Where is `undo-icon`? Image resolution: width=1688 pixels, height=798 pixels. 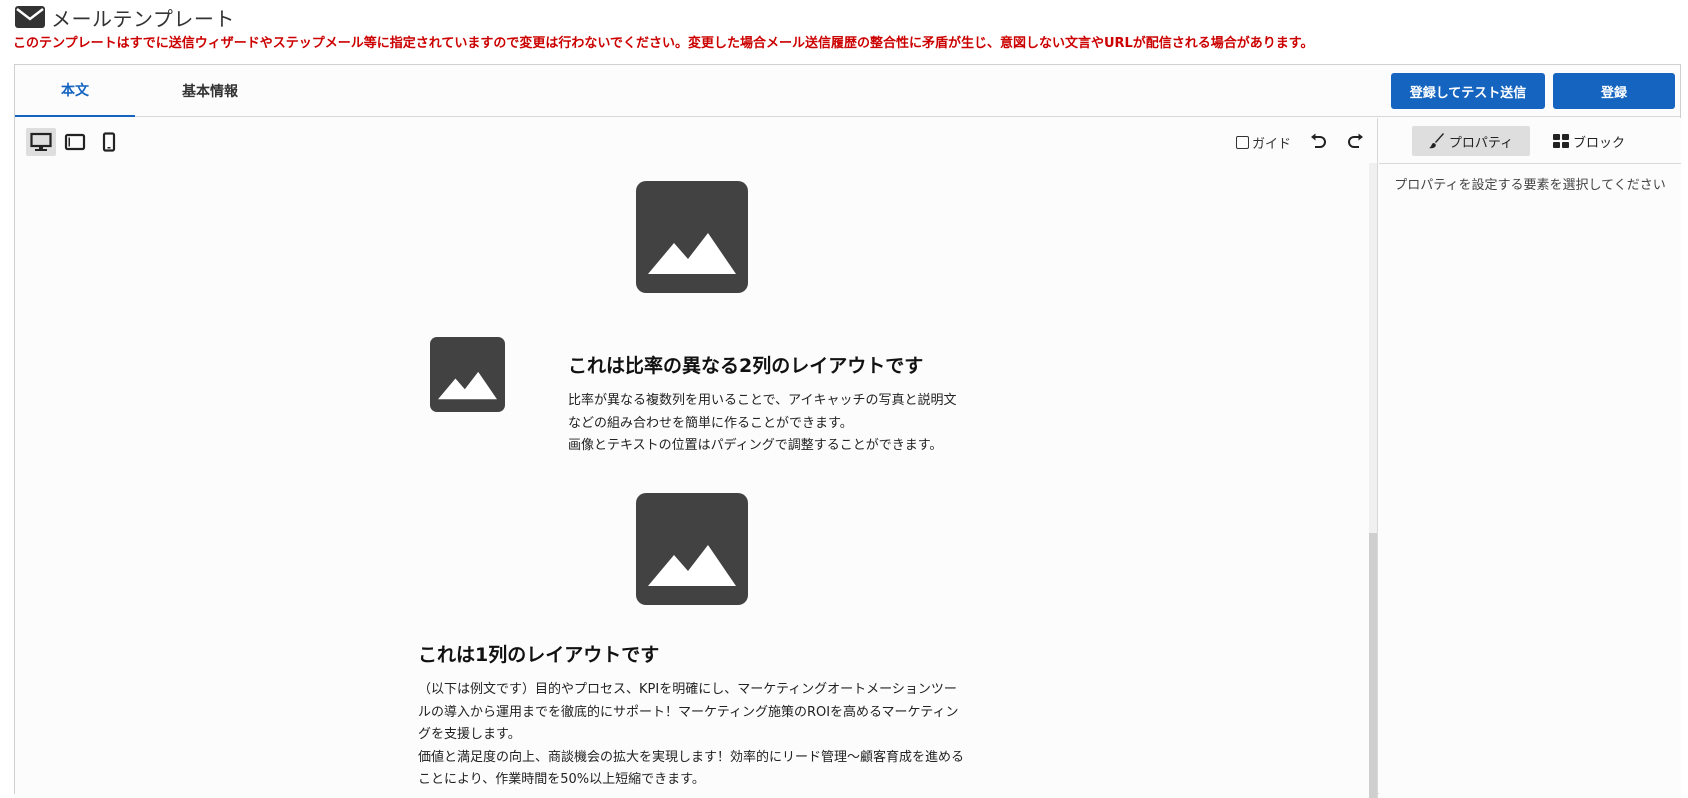 undo-icon is located at coordinates (1318, 140).